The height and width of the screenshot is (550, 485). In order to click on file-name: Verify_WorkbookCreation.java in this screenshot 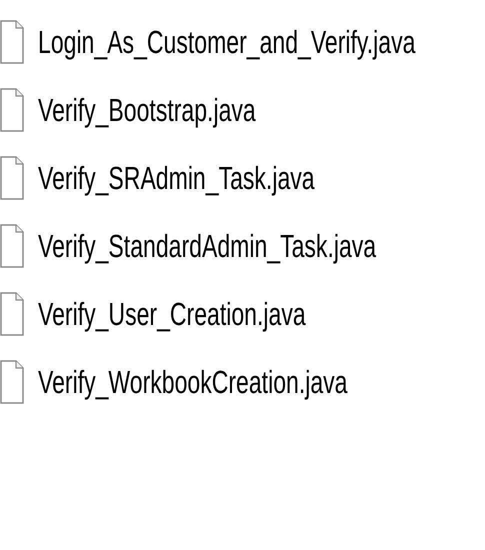, I will do `click(193, 382)`.